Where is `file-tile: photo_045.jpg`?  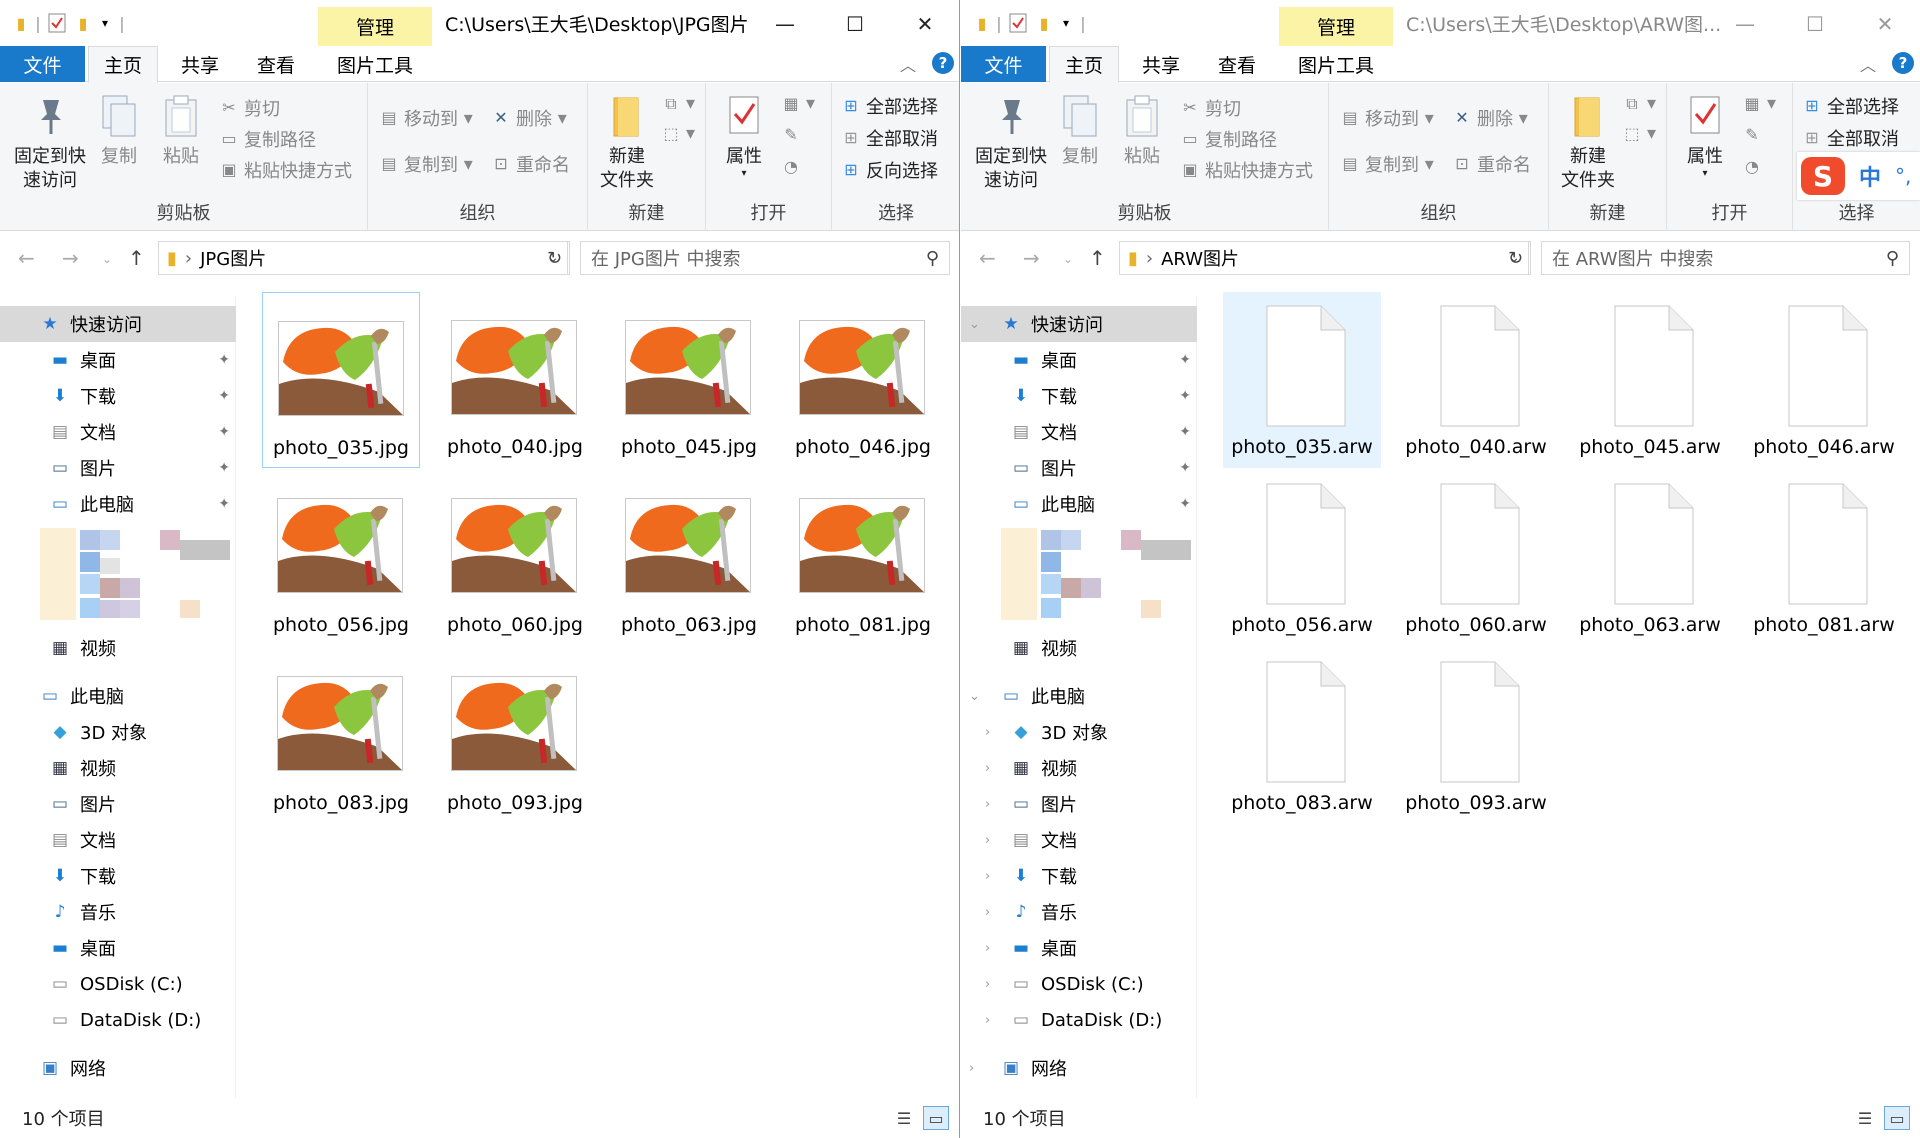
file-tile: photo_045.jpg is located at coordinates (689, 380).